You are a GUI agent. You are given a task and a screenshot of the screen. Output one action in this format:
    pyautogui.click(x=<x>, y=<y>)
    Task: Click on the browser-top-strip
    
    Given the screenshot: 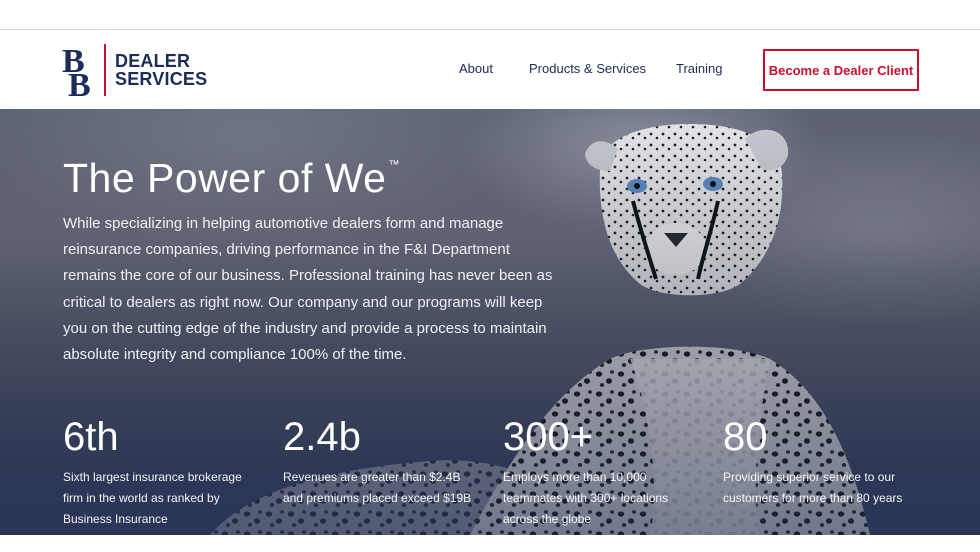 What is the action you would take?
    pyautogui.click(x=490, y=15)
    